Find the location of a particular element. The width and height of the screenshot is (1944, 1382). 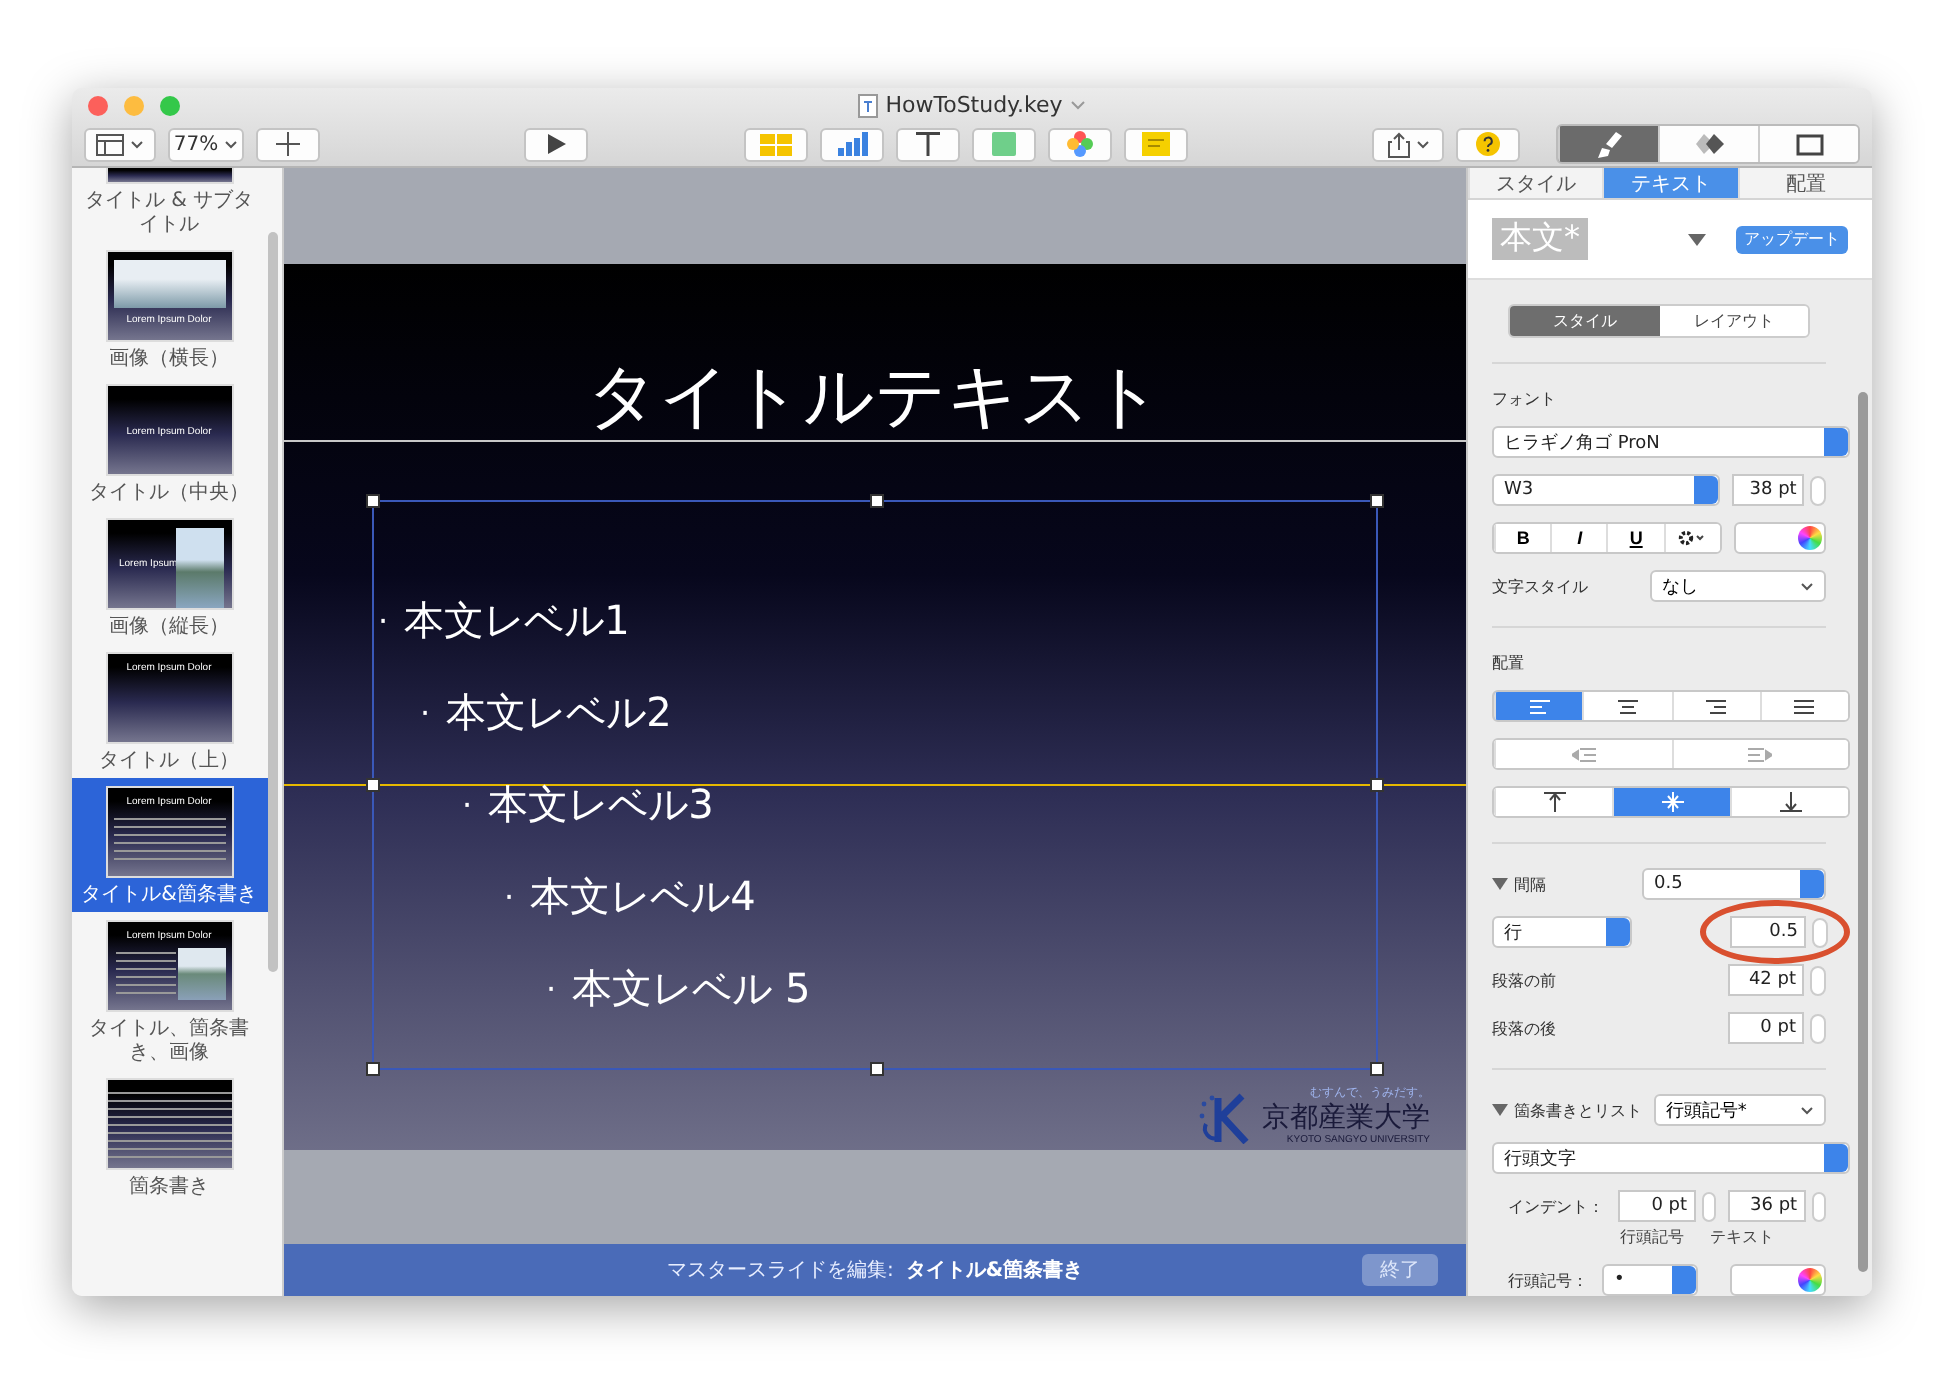

question-icon is located at coordinates (1488, 144).